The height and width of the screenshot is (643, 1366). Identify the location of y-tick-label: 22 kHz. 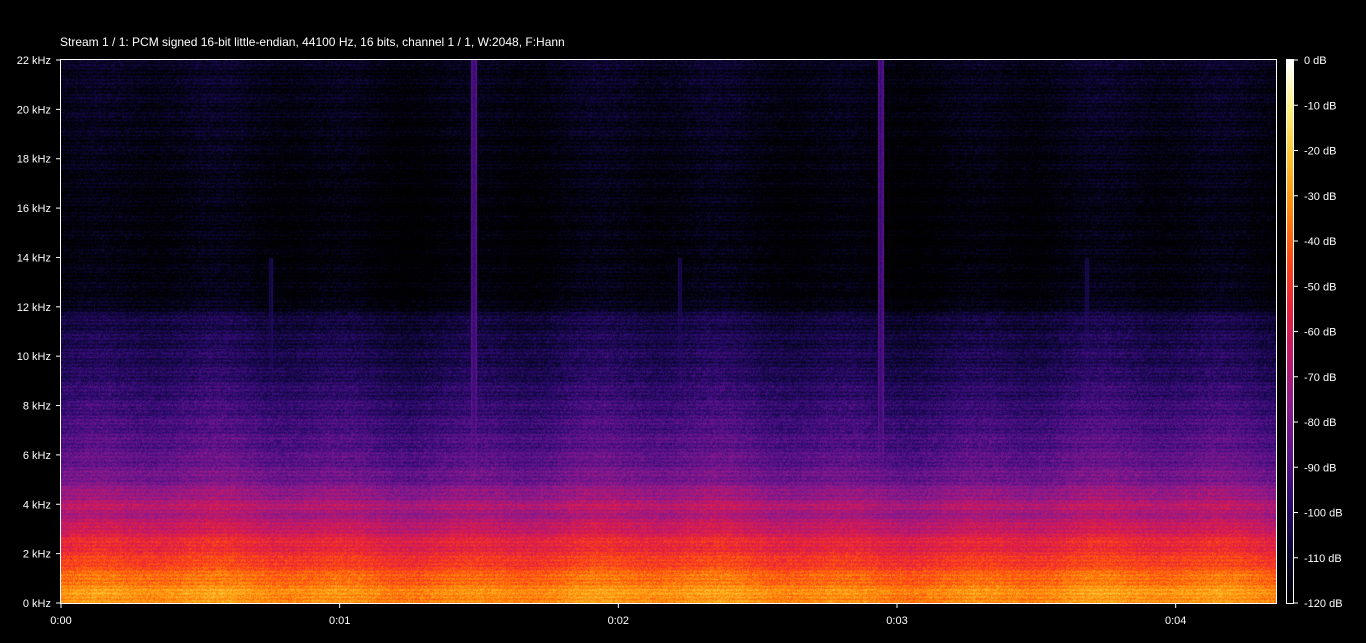
(34, 61).